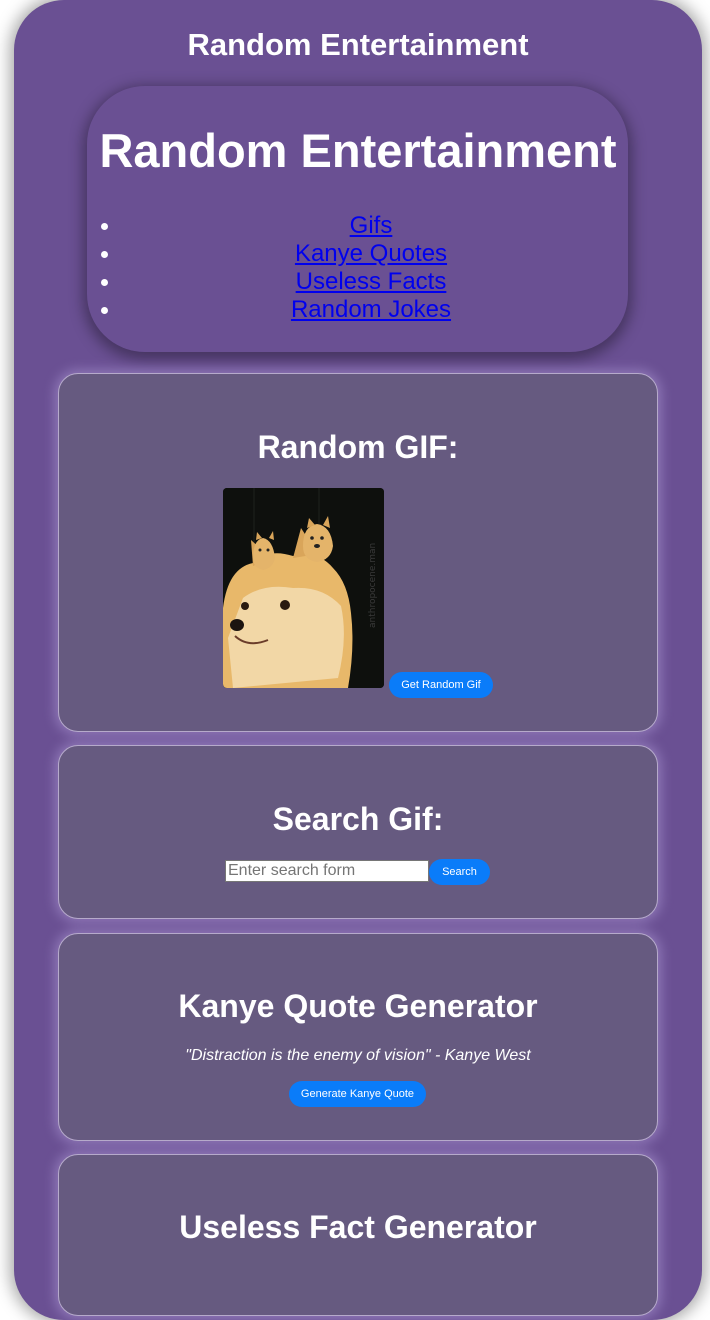 Image resolution: width=710 pixels, height=1320 pixels. What do you see at coordinates (358, 819) in the screenshot?
I see `search-gif-heading: Search Gif:` at bounding box center [358, 819].